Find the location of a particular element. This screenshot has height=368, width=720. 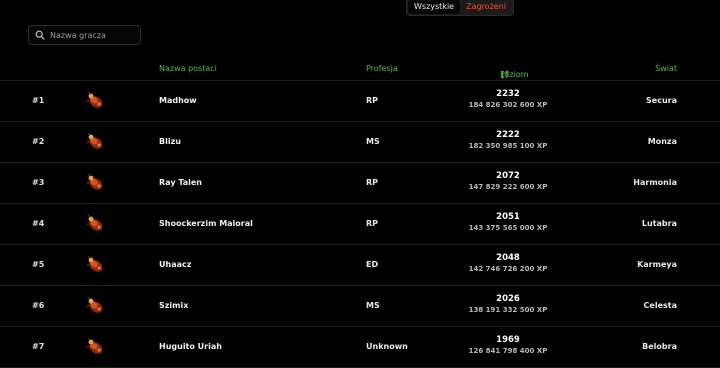

experience-value: 184 826 302 600 XP is located at coordinates (508, 105).